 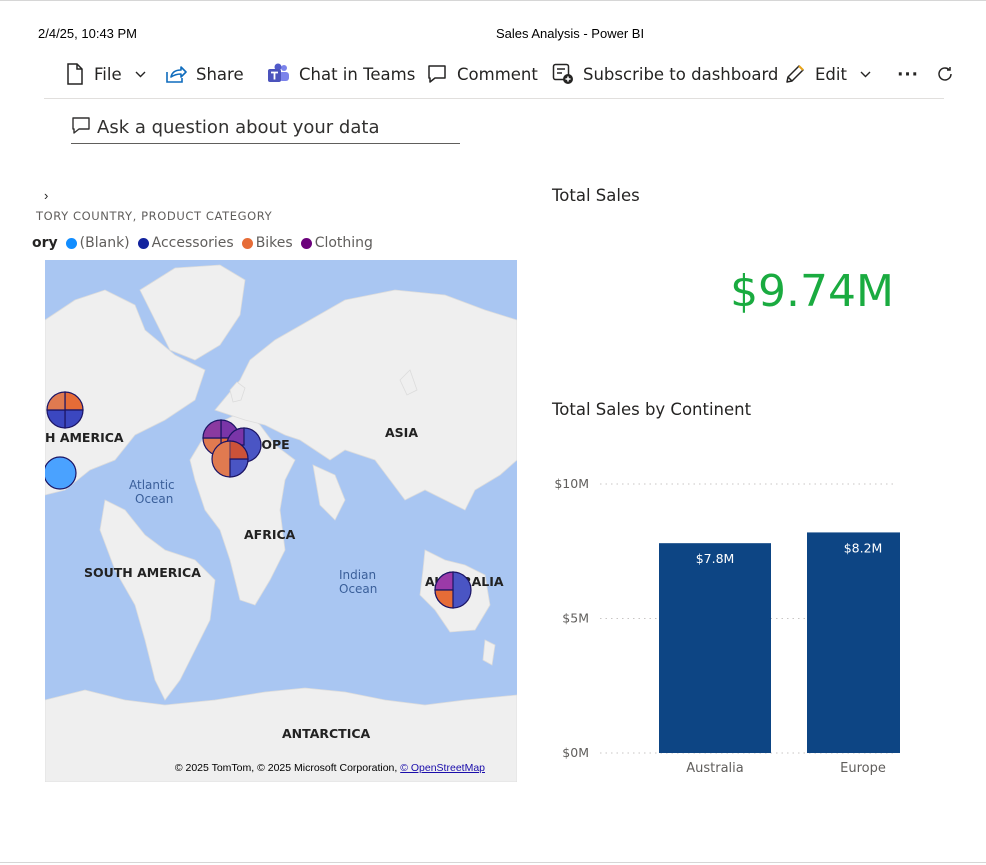 I want to click on speech-bubble-icon, so click(x=84, y=128).